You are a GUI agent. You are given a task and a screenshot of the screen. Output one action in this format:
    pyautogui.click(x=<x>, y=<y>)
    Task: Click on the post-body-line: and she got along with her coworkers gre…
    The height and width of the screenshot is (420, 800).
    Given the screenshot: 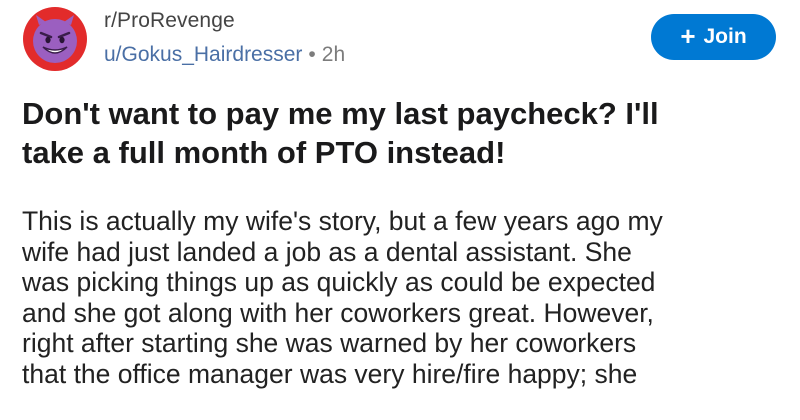 What is the action you would take?
    pyautogui.click(x=338, y=312)
    